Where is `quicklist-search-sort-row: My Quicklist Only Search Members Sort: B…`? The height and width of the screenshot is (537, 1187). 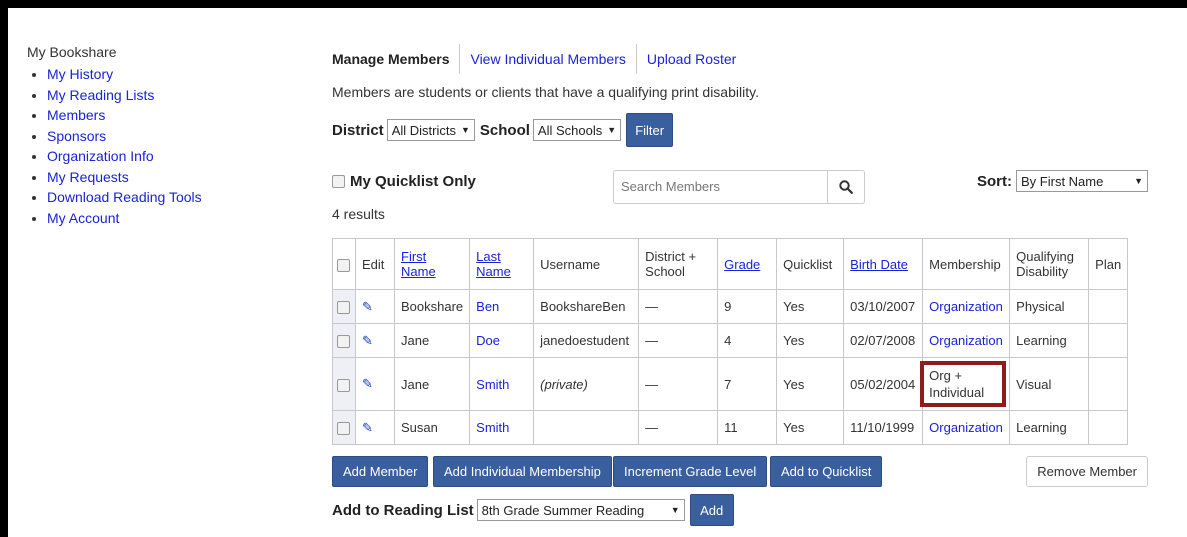 quicklist-search-sort-row: My Quicklist Only Search Members Sort: B… is located at coordinates (740, 187).